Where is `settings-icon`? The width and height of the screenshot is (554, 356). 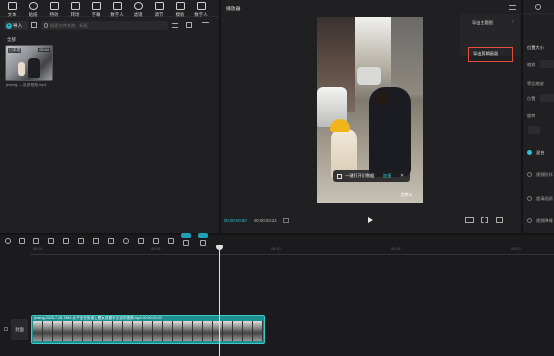 settings-icon is located at coordinates (538, 7).